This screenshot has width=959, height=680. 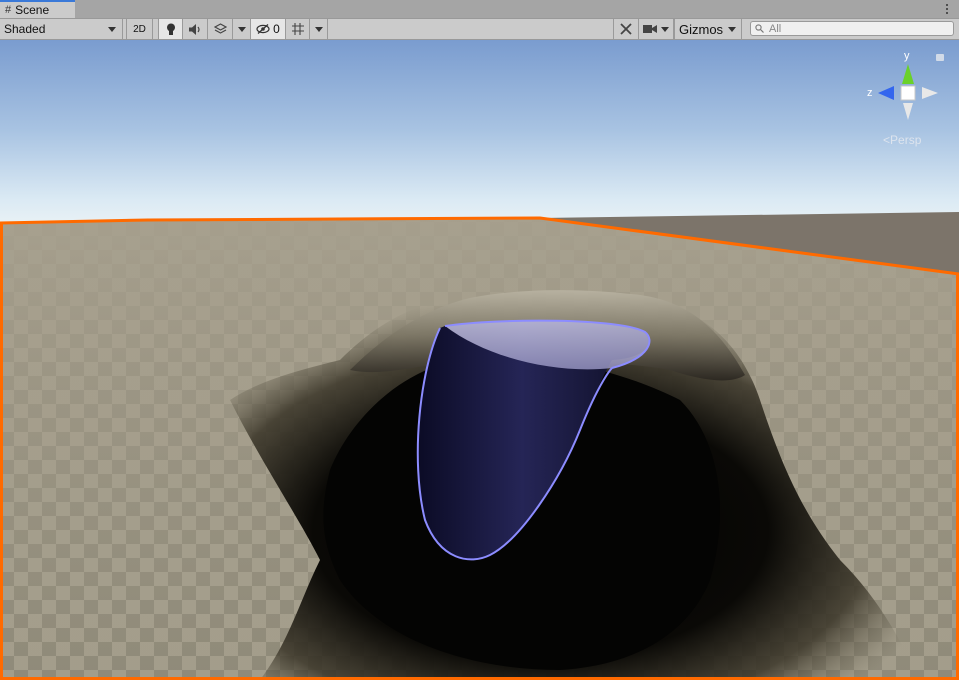 I want to click on camera-settings-button, so click(x=656, y=29).